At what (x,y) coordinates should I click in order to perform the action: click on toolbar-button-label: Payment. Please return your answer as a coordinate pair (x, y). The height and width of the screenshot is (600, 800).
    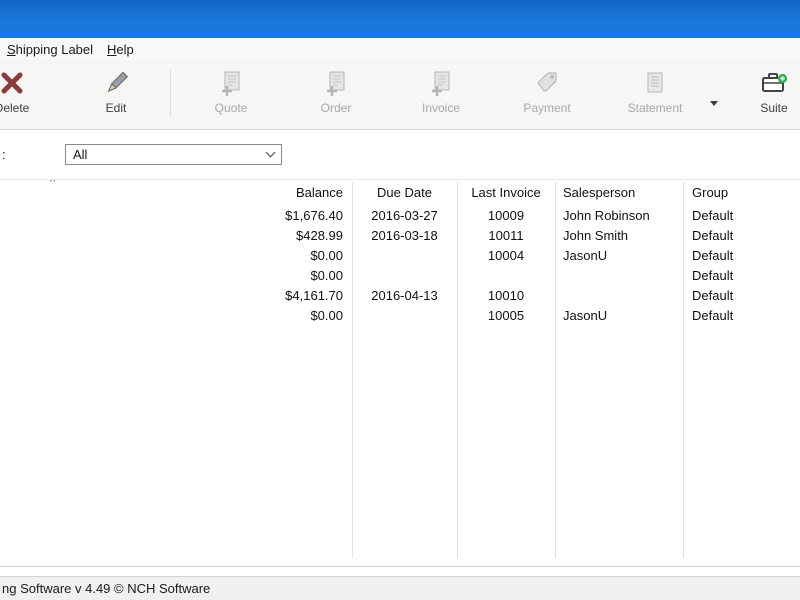
    Looking at the image, I should click on (547, 108).